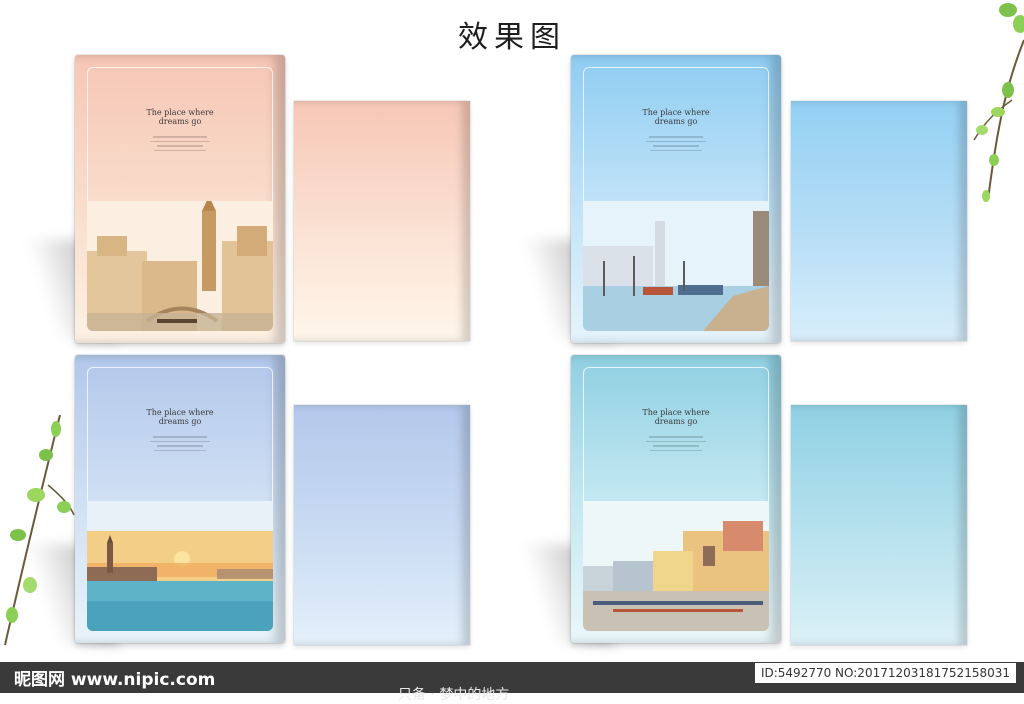 This screenshot has width=1024, height=704. I want to click on watermark-name: 只备 · 梦中的地方, so click(454, 695).